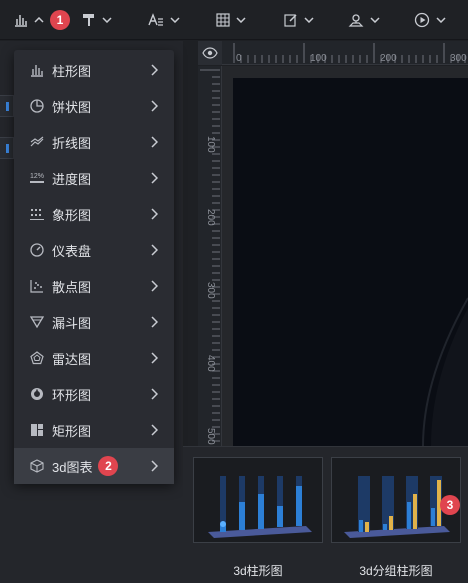 The width and height of the screenshot is (468, 583). I want to click on chart-type-dropdown: 1, so click(42, 20).